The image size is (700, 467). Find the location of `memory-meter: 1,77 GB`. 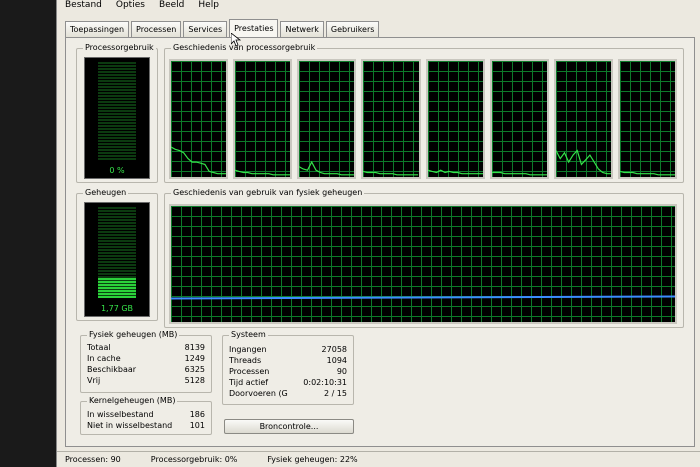

memory-meter: 1,77 GB is located at coordinates (117, 259).